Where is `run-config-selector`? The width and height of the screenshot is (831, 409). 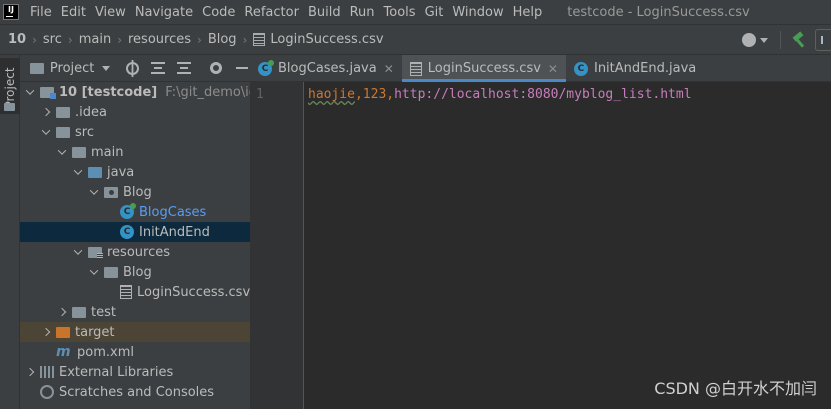 run-config-selector is located at coordinates (823, 40).